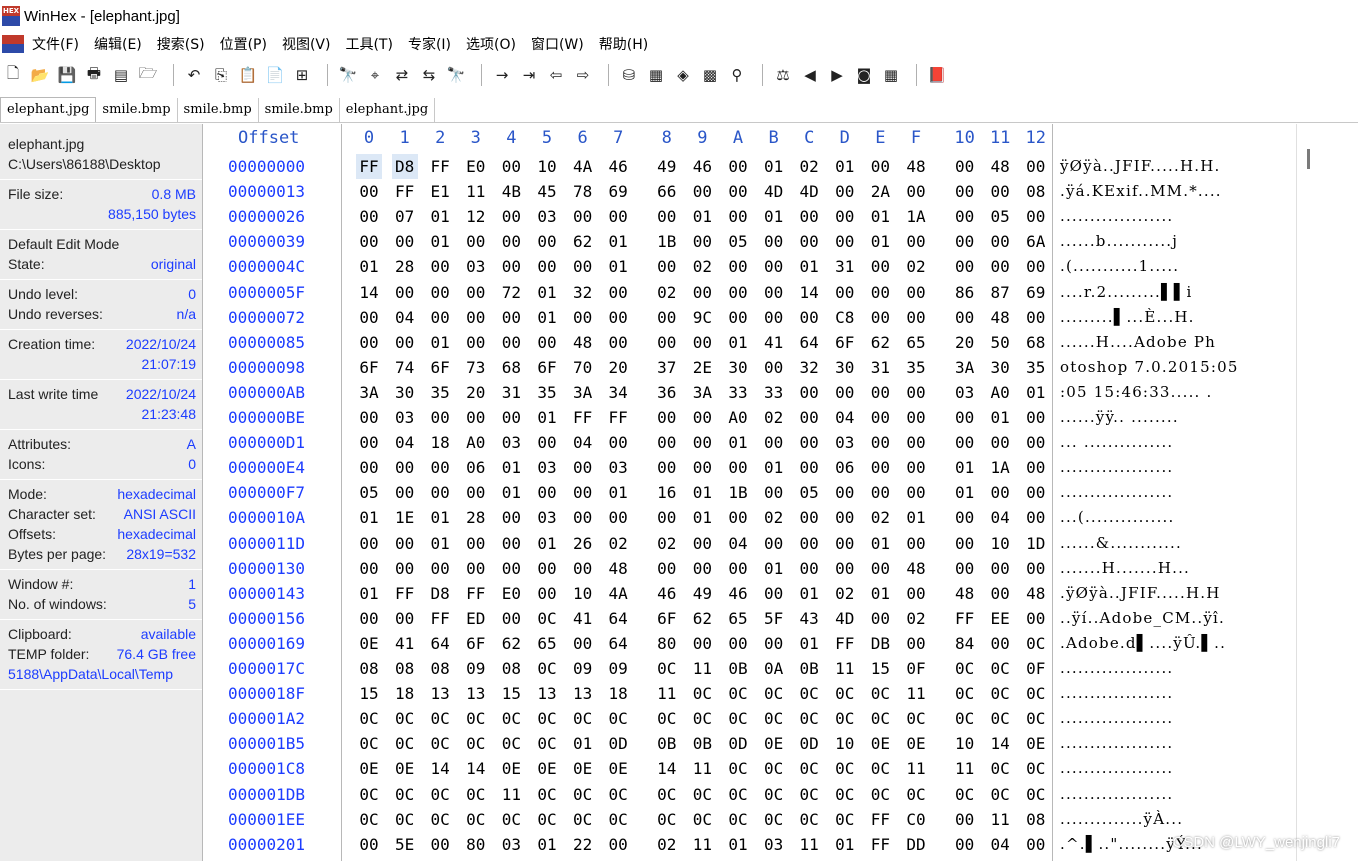 The height and width of the screenshot is (861, 1358). I want to click on hex-byte: 13, so click(547, 693).